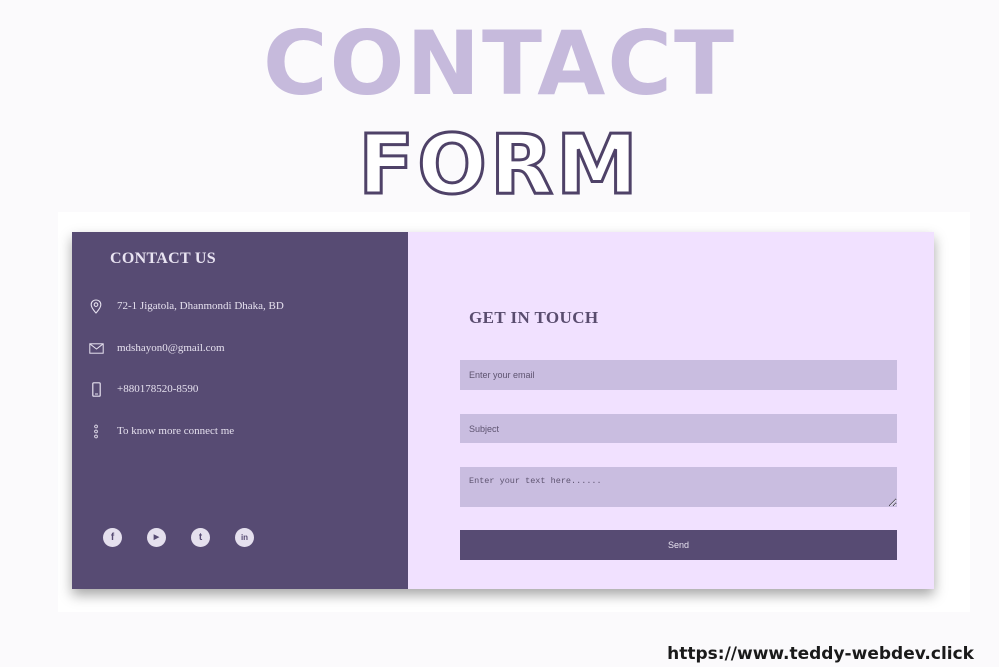 Image resolution: width=999 pixels, height=667 pixels. Describe the element at coordinates (820, 654) in the screenshot. I see `website-url: https://www.teddy-webdev.click` at that location.